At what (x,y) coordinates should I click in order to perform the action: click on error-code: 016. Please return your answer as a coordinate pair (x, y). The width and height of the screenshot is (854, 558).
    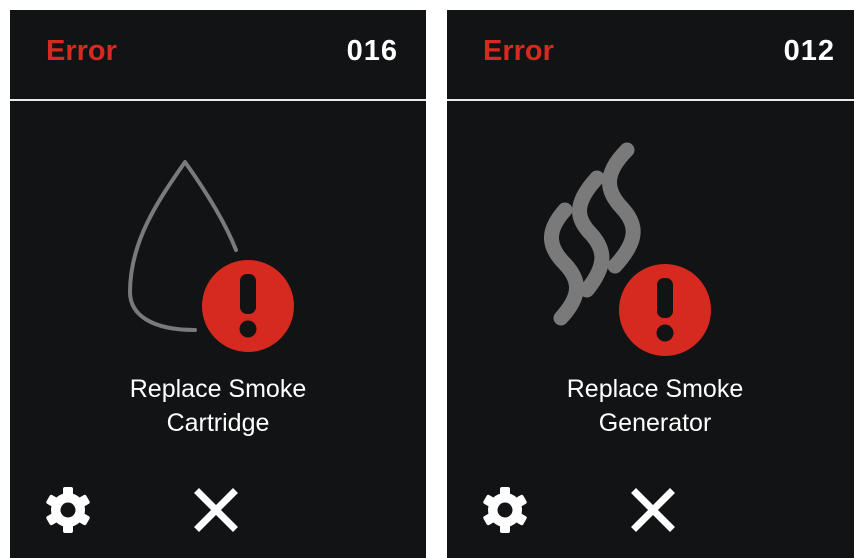
    Looking at the image, I should click on (372, 51).